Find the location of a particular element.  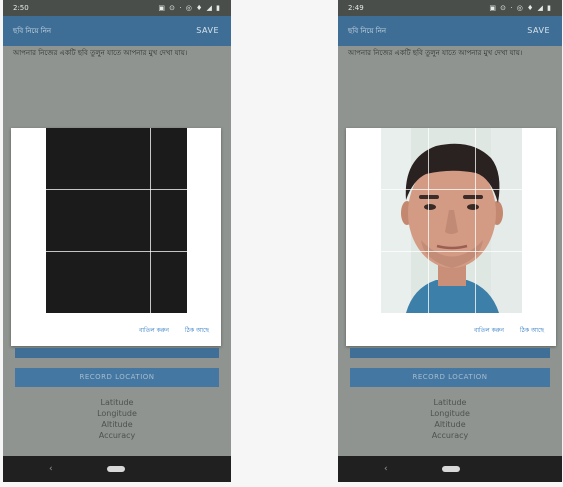

status-time: 2:49 is located at coordinates (356, 8).